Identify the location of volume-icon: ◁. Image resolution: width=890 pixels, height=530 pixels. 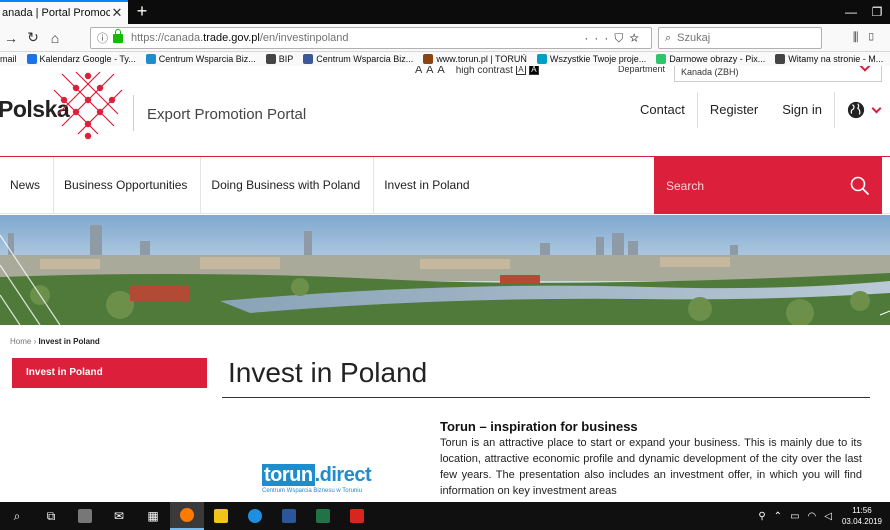
(828, 516).